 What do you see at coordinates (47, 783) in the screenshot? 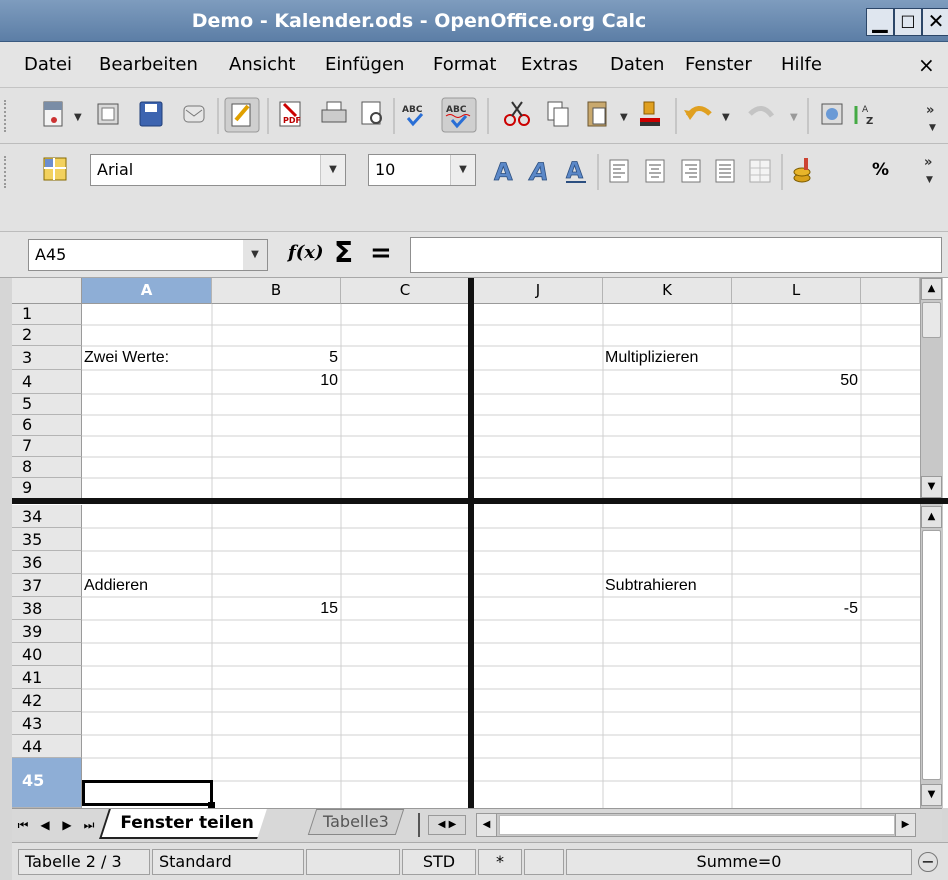
I see `row-header-45: 45` at bounding box center [47, 783].